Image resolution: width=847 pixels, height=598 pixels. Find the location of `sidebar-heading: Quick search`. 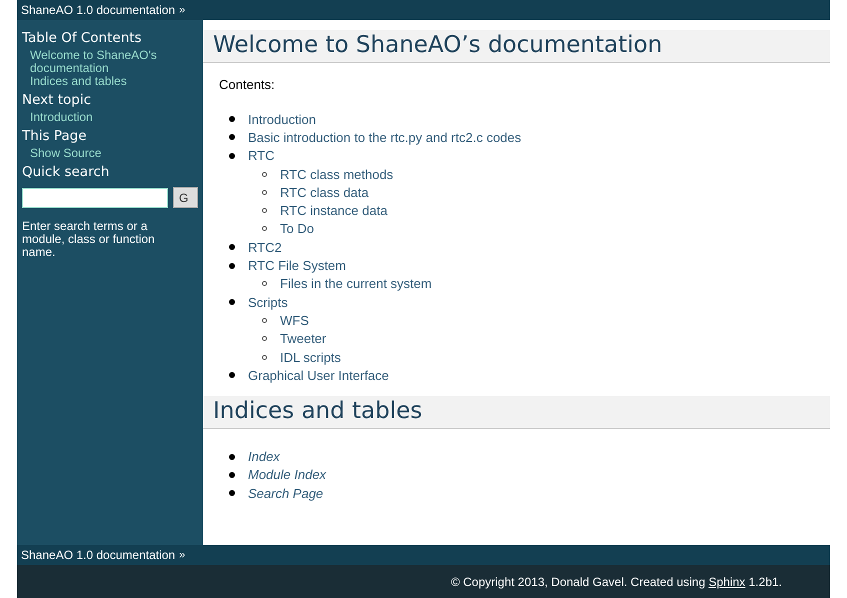

sidebar-heading: Quick search is located at coordinates (66, 172).